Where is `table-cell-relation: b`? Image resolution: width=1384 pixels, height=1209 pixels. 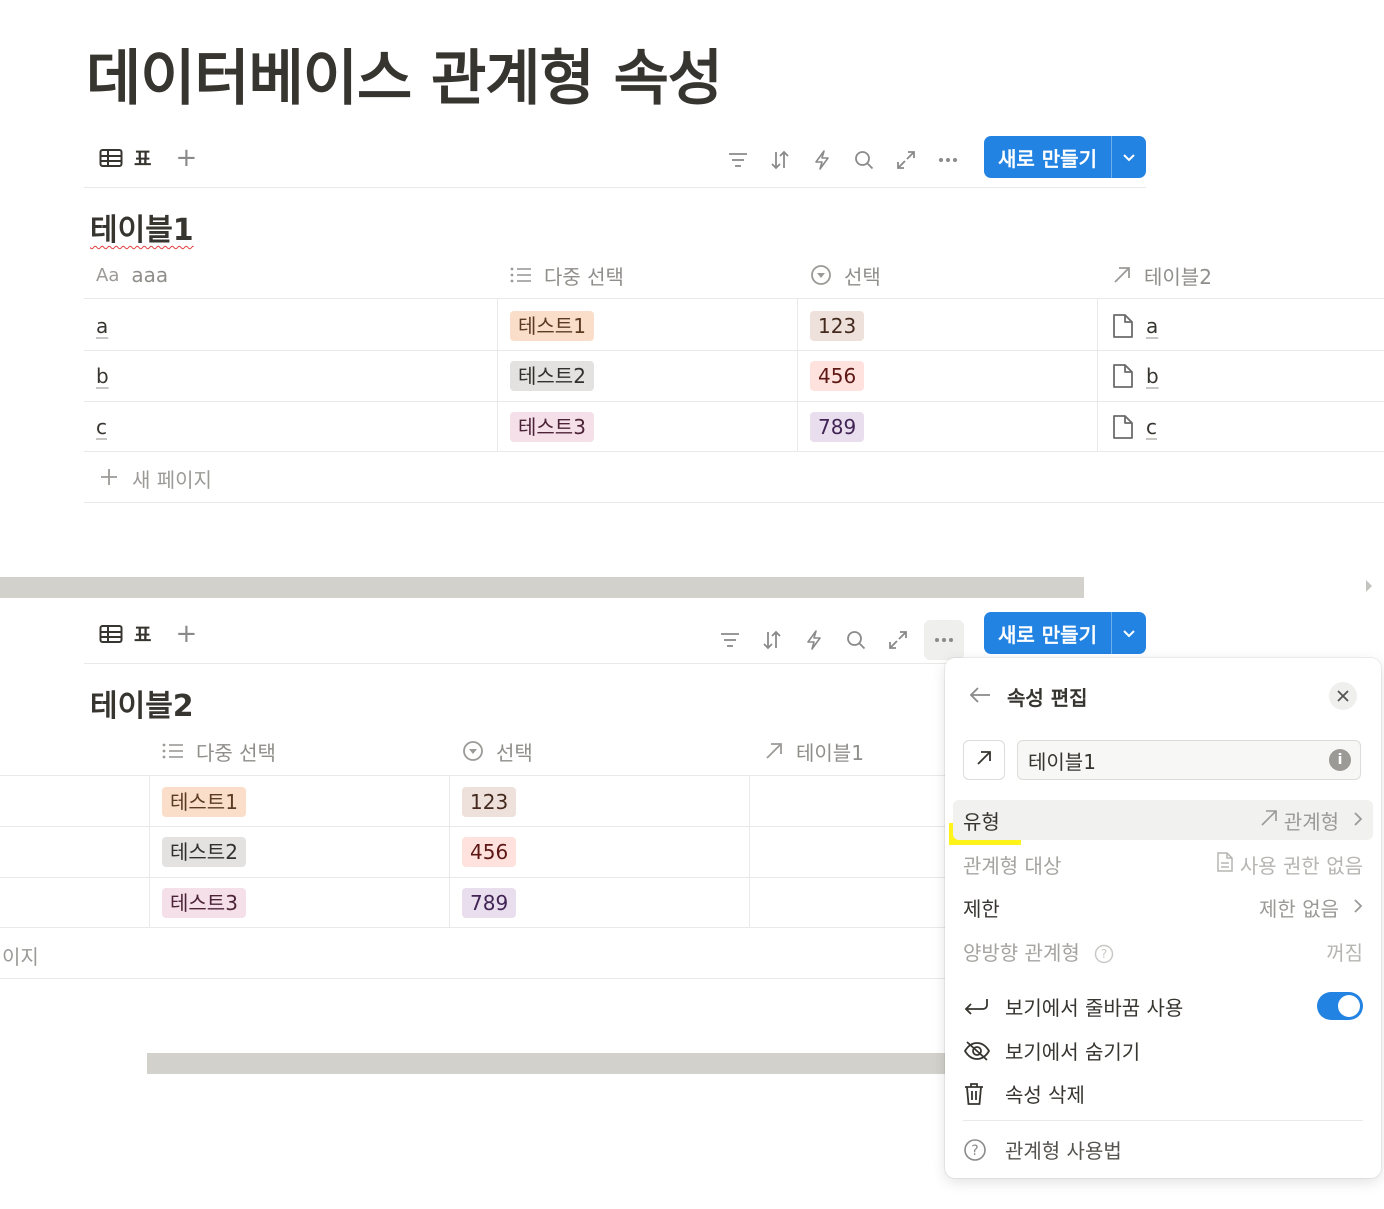 table-cell-relation: b is located at coordinates (1135, 376).